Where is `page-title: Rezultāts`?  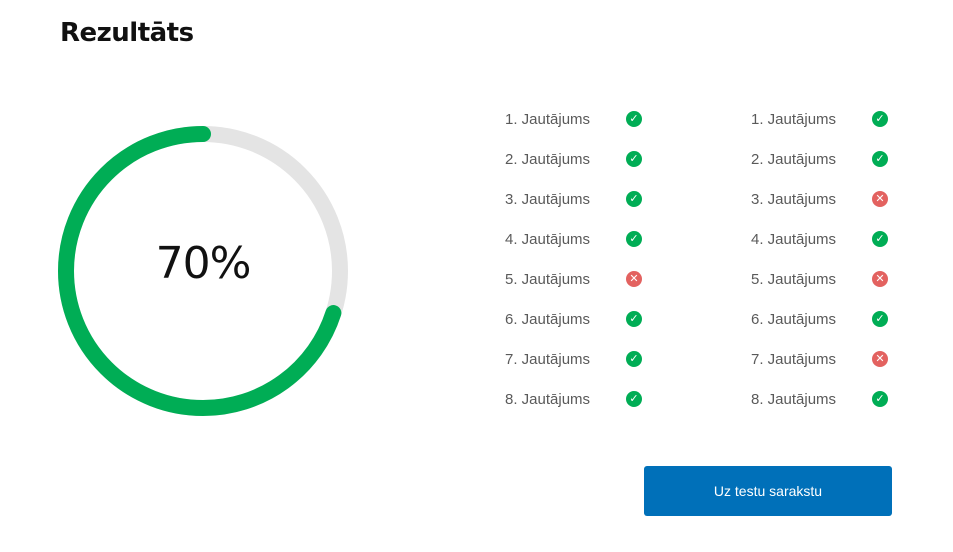 page-title: Rezultāts is located at coordinates (127, 33).